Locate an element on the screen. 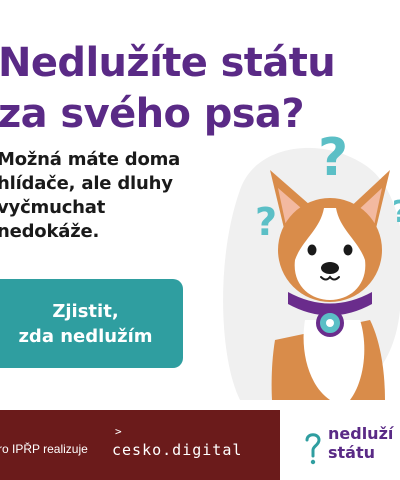 This screenshot has height=480, width=400. nedluzi-statu-wordmark: nedluží státu is located at coordinates (360, 443).